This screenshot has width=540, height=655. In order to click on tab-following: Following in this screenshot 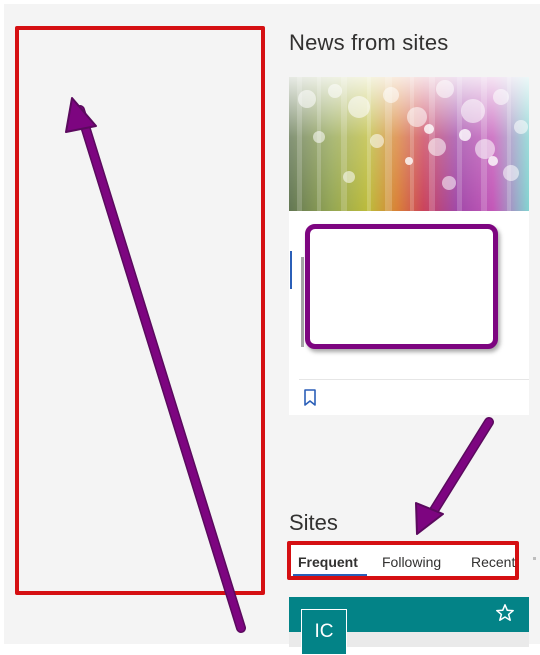, I will do `click(411, 562)`.